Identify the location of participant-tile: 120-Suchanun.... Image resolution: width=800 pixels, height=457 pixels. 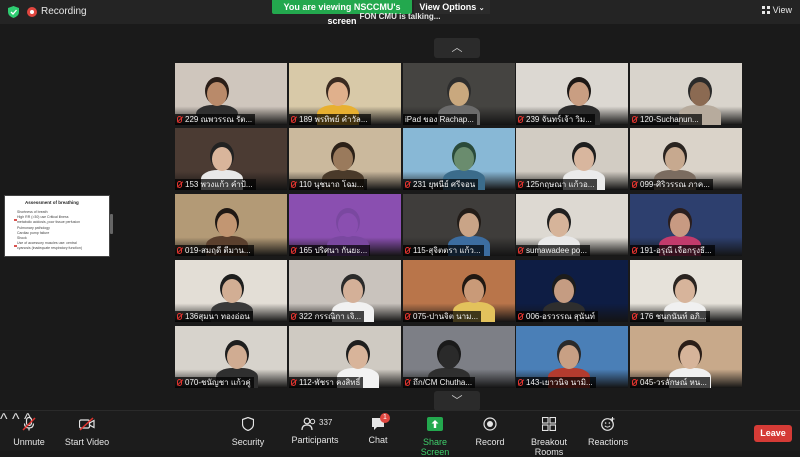
(686, 94).